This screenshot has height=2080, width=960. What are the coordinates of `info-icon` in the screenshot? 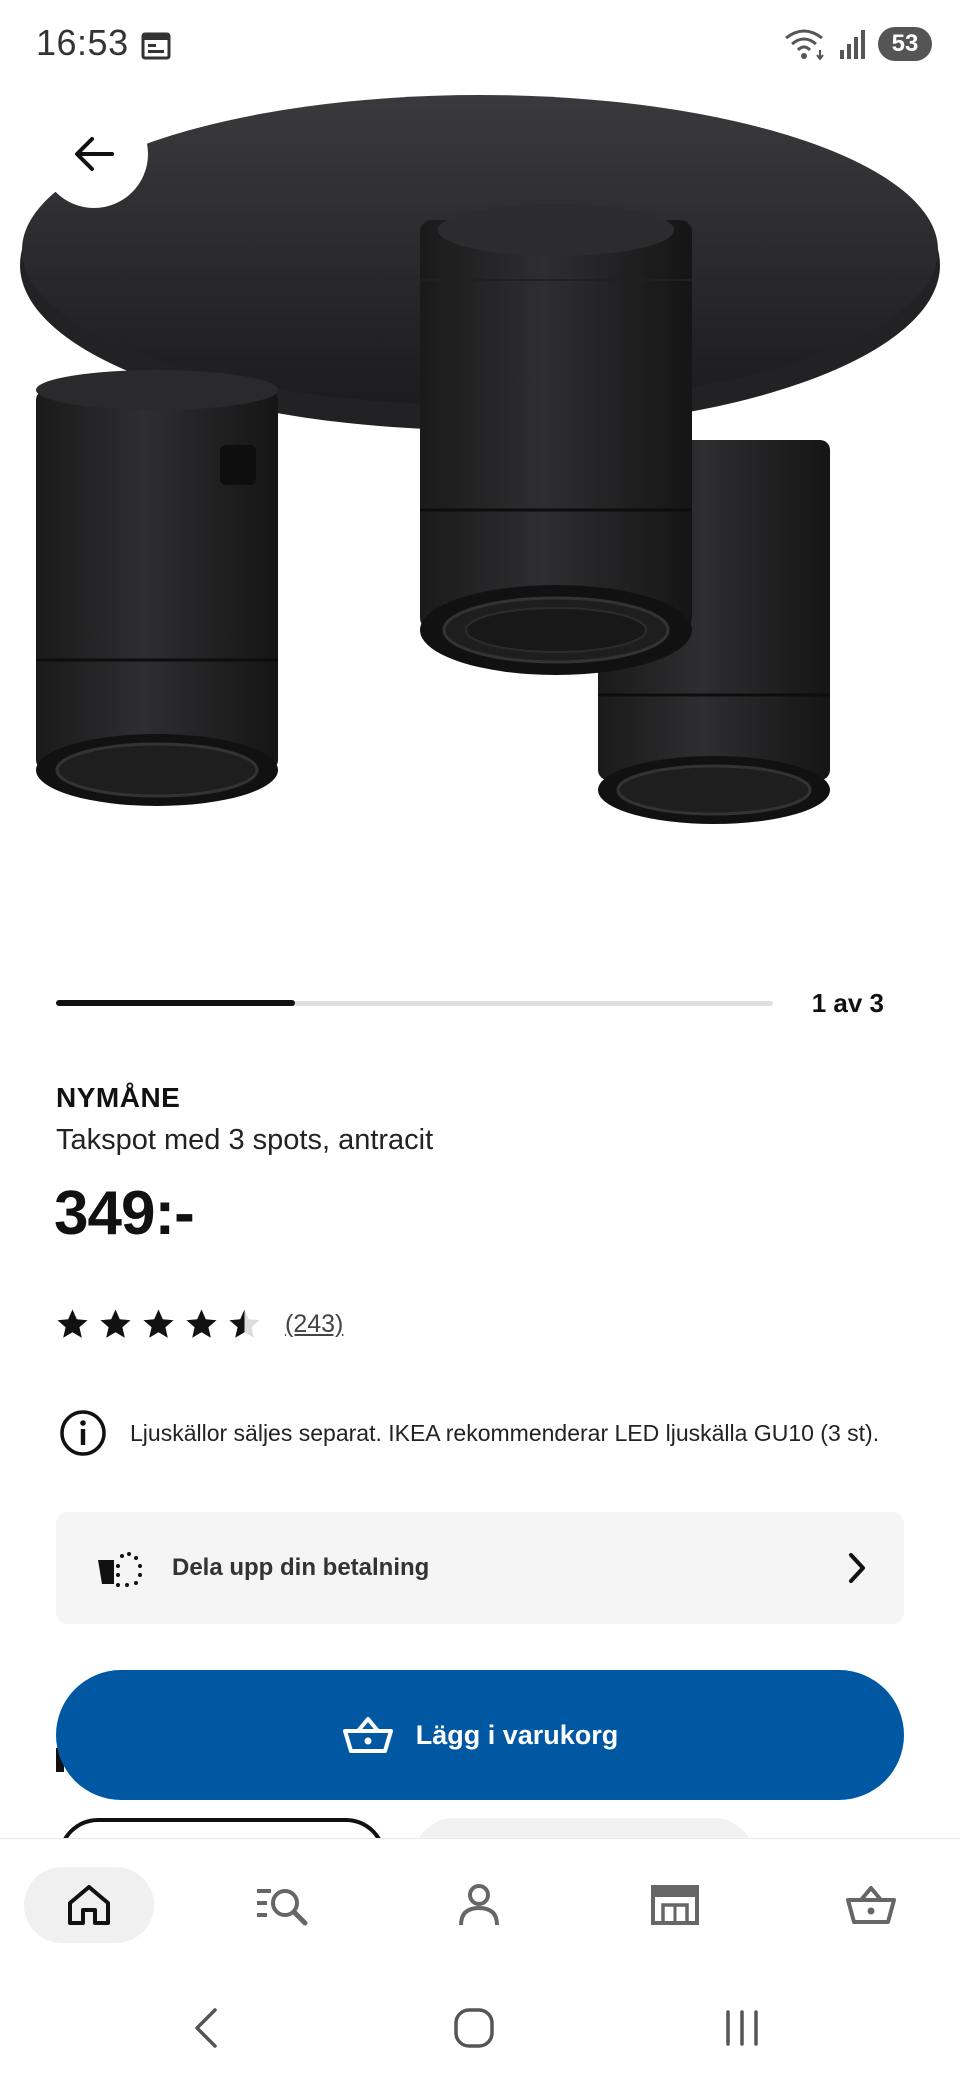 It's located at (83, 1433).